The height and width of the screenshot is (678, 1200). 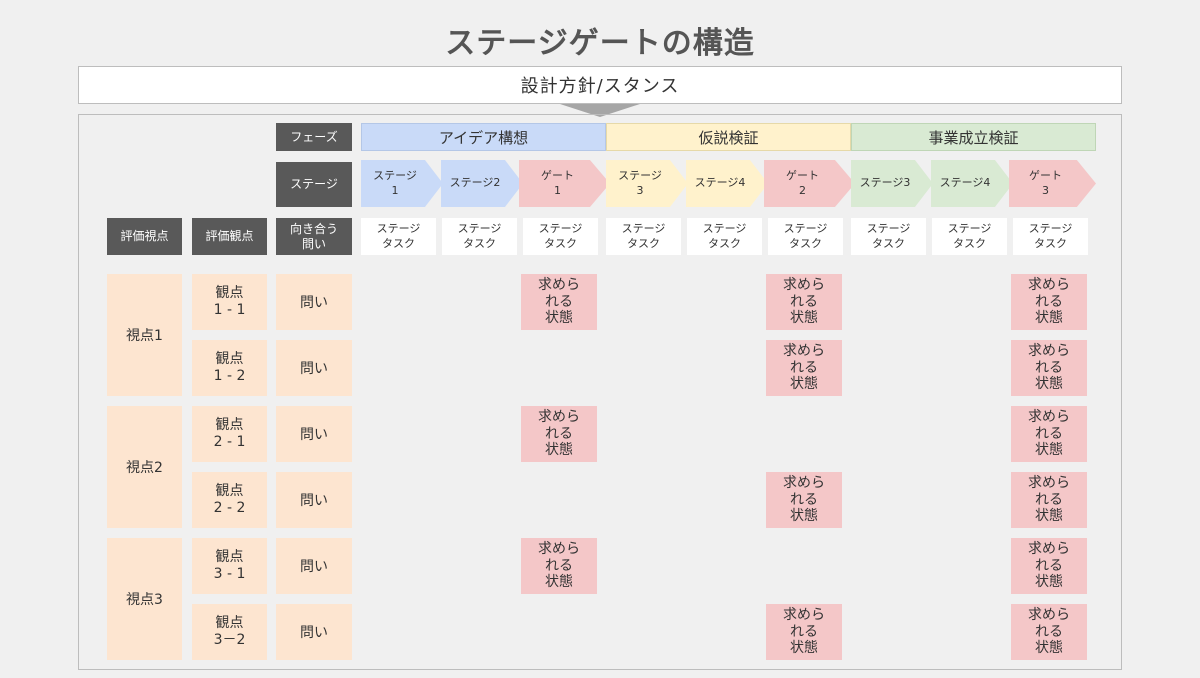 I want to click on question-2-2: 問い, so click(x=314, y=500).